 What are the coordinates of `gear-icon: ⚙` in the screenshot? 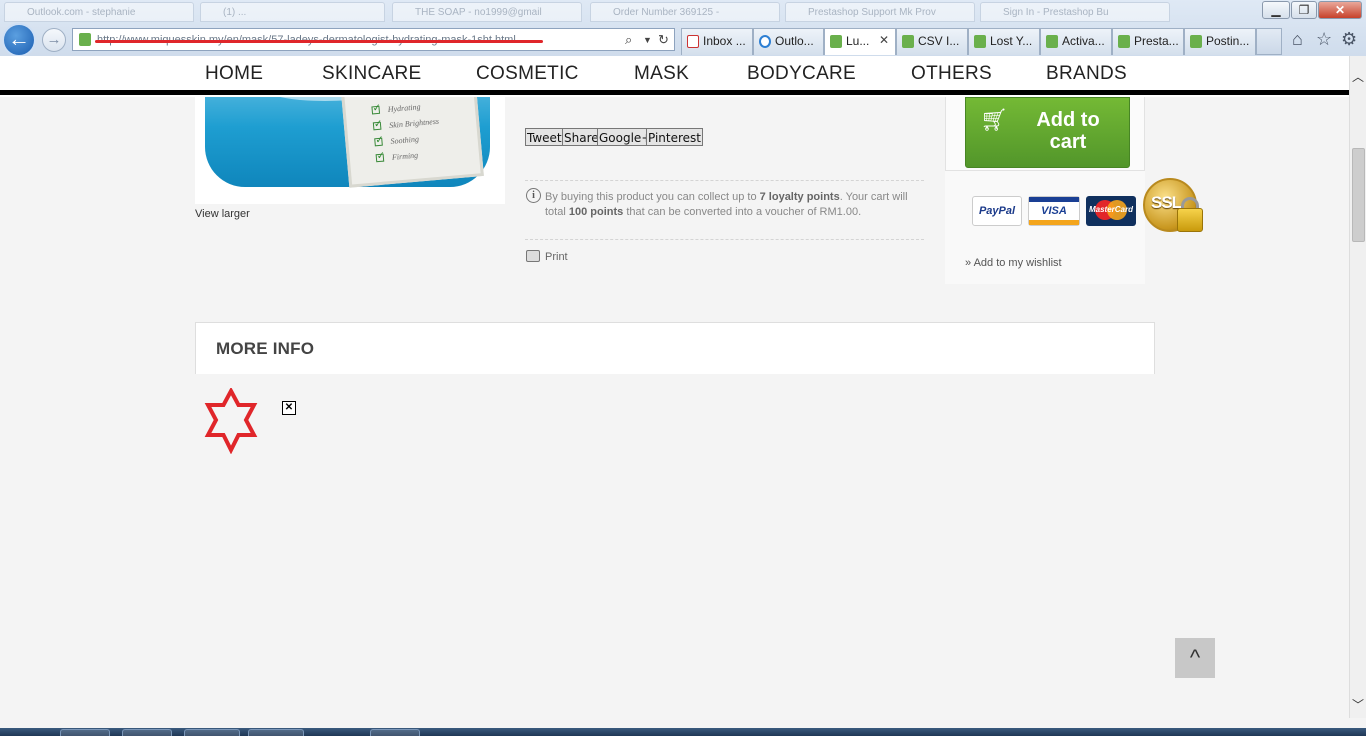 It's located at (1349, 39).